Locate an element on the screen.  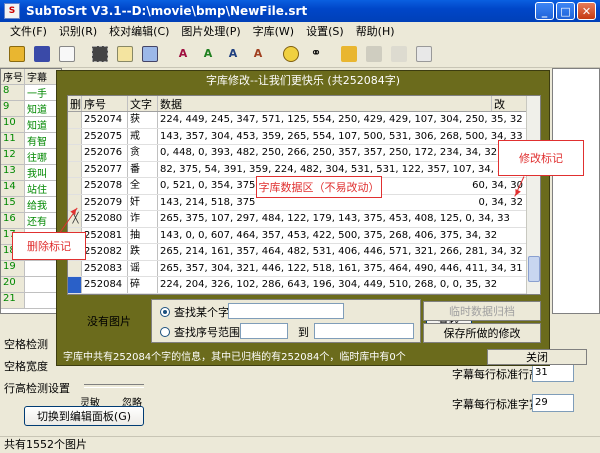
table-row: 9 知道 is located at coordinates (31, 109).